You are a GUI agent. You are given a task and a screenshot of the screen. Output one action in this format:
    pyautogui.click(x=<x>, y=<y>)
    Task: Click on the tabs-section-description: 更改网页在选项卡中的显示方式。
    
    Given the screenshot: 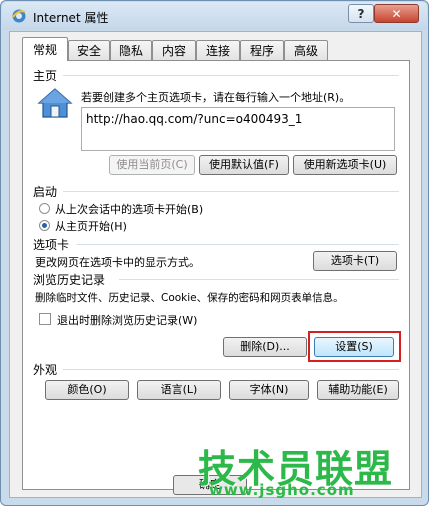 What is the action you would take?
    pyautogui.click(x=117, y=262)
    